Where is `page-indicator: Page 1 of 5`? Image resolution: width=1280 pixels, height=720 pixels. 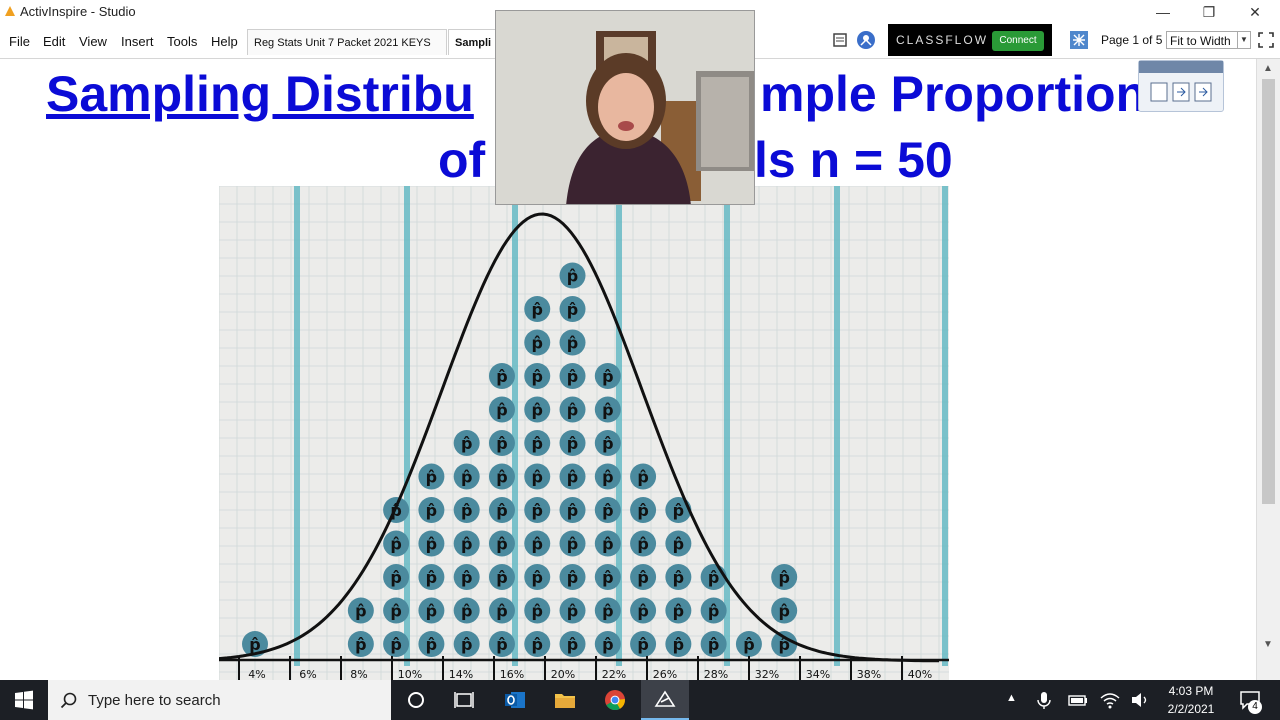 page-indicator: Page 1 of 5 is located at coordinates (1132, 40).